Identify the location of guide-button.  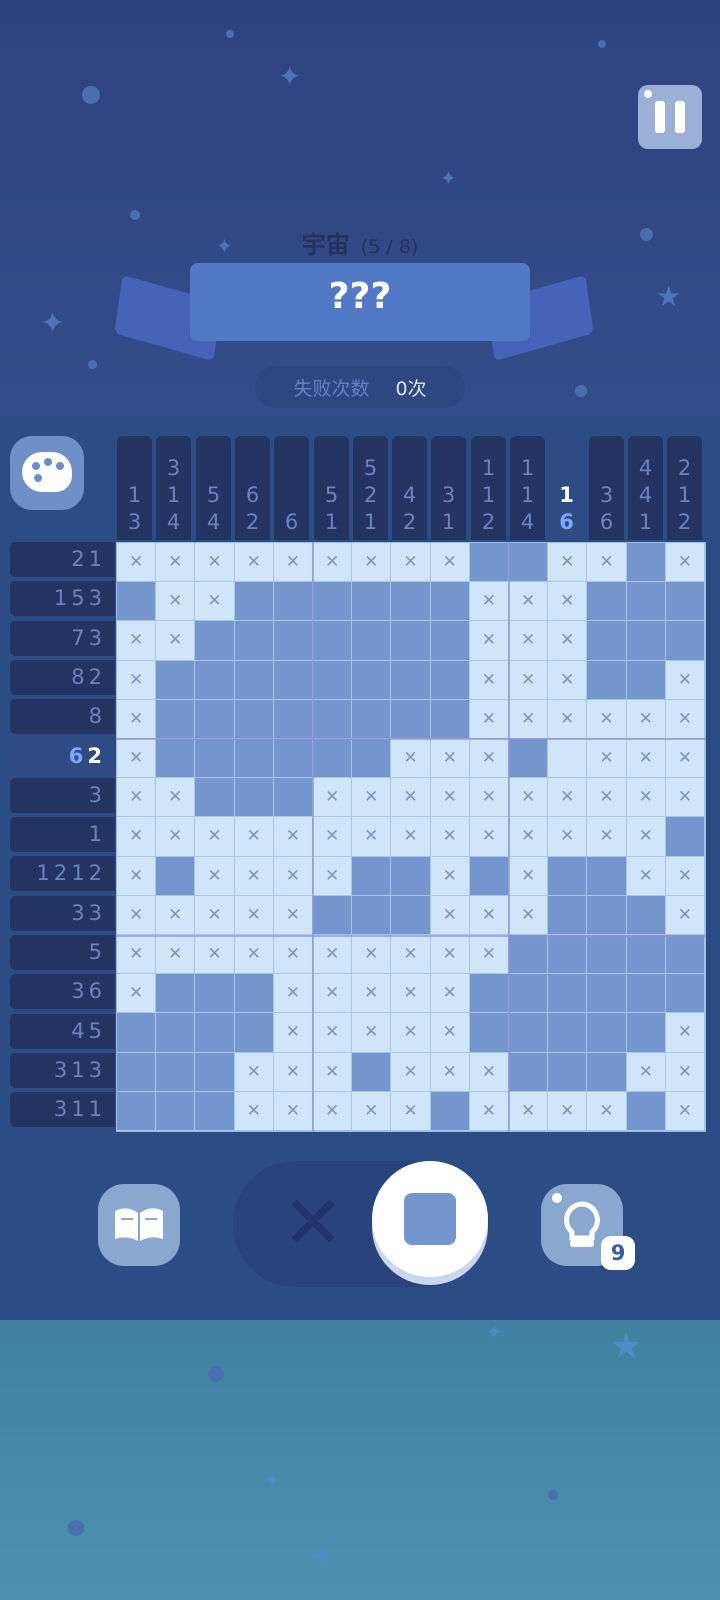
(139, 1225).